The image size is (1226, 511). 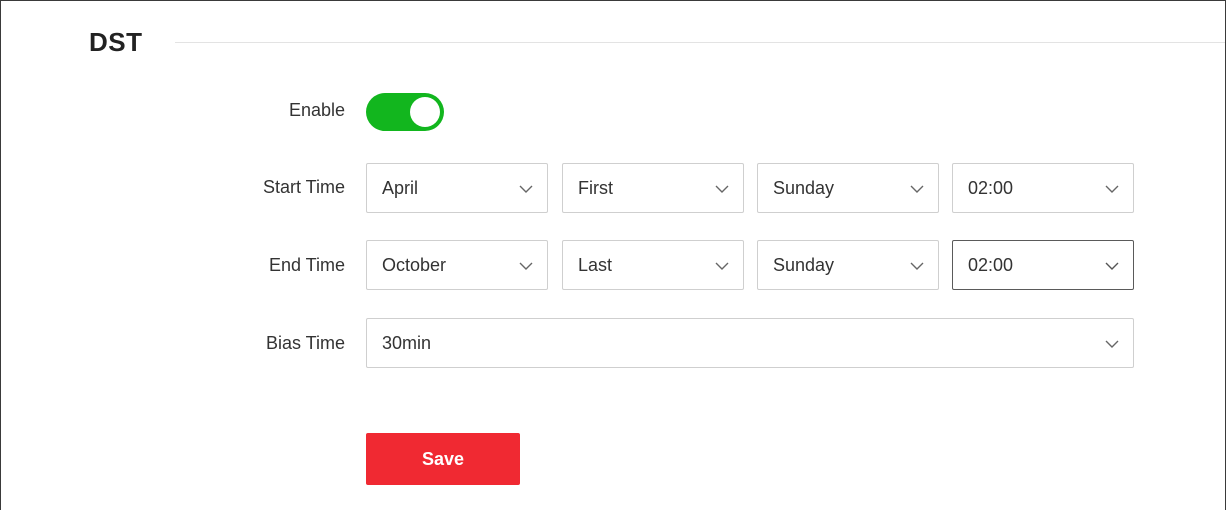 What do you see at coordinates (443, 459) in the screenshot?
I see `save-button: Save` at bounding box center [443, 459].